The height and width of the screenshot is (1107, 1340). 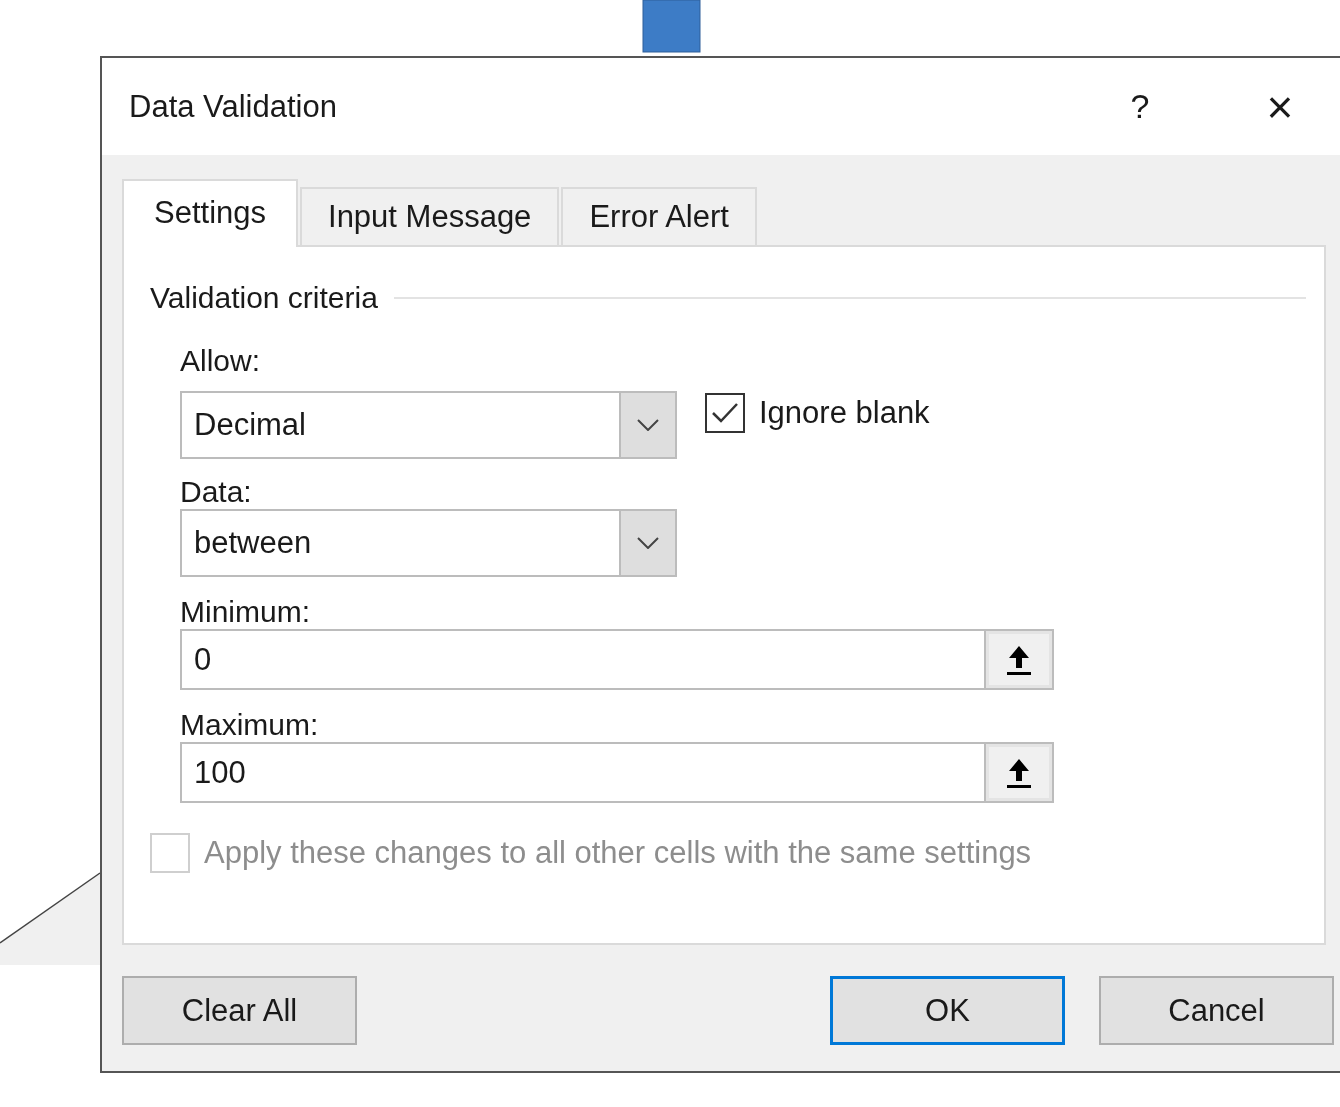 I want to click on dialog-button: Clear All, so click(x=239, y=1010).